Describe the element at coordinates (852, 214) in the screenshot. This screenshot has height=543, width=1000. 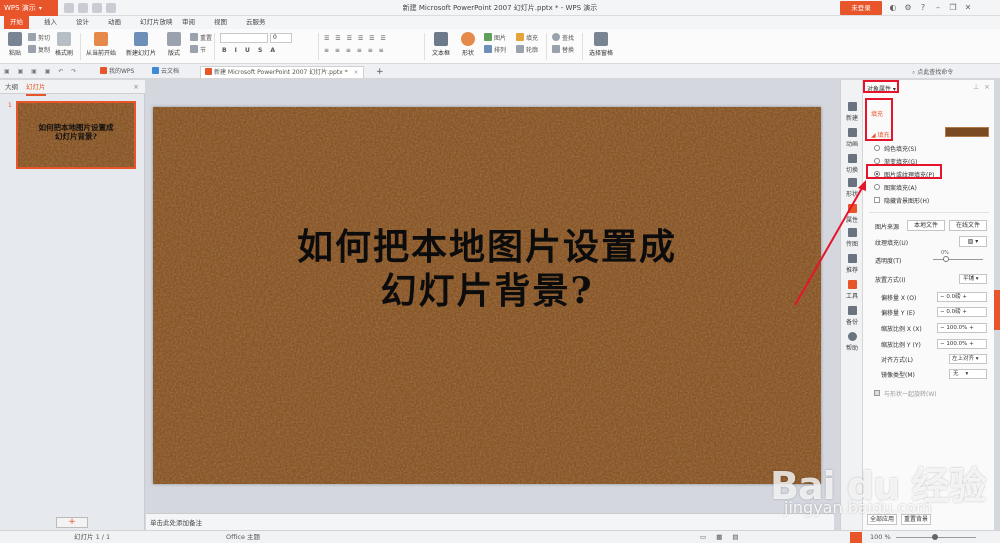
I see `sidebar-item-properties: 属性` at that location.